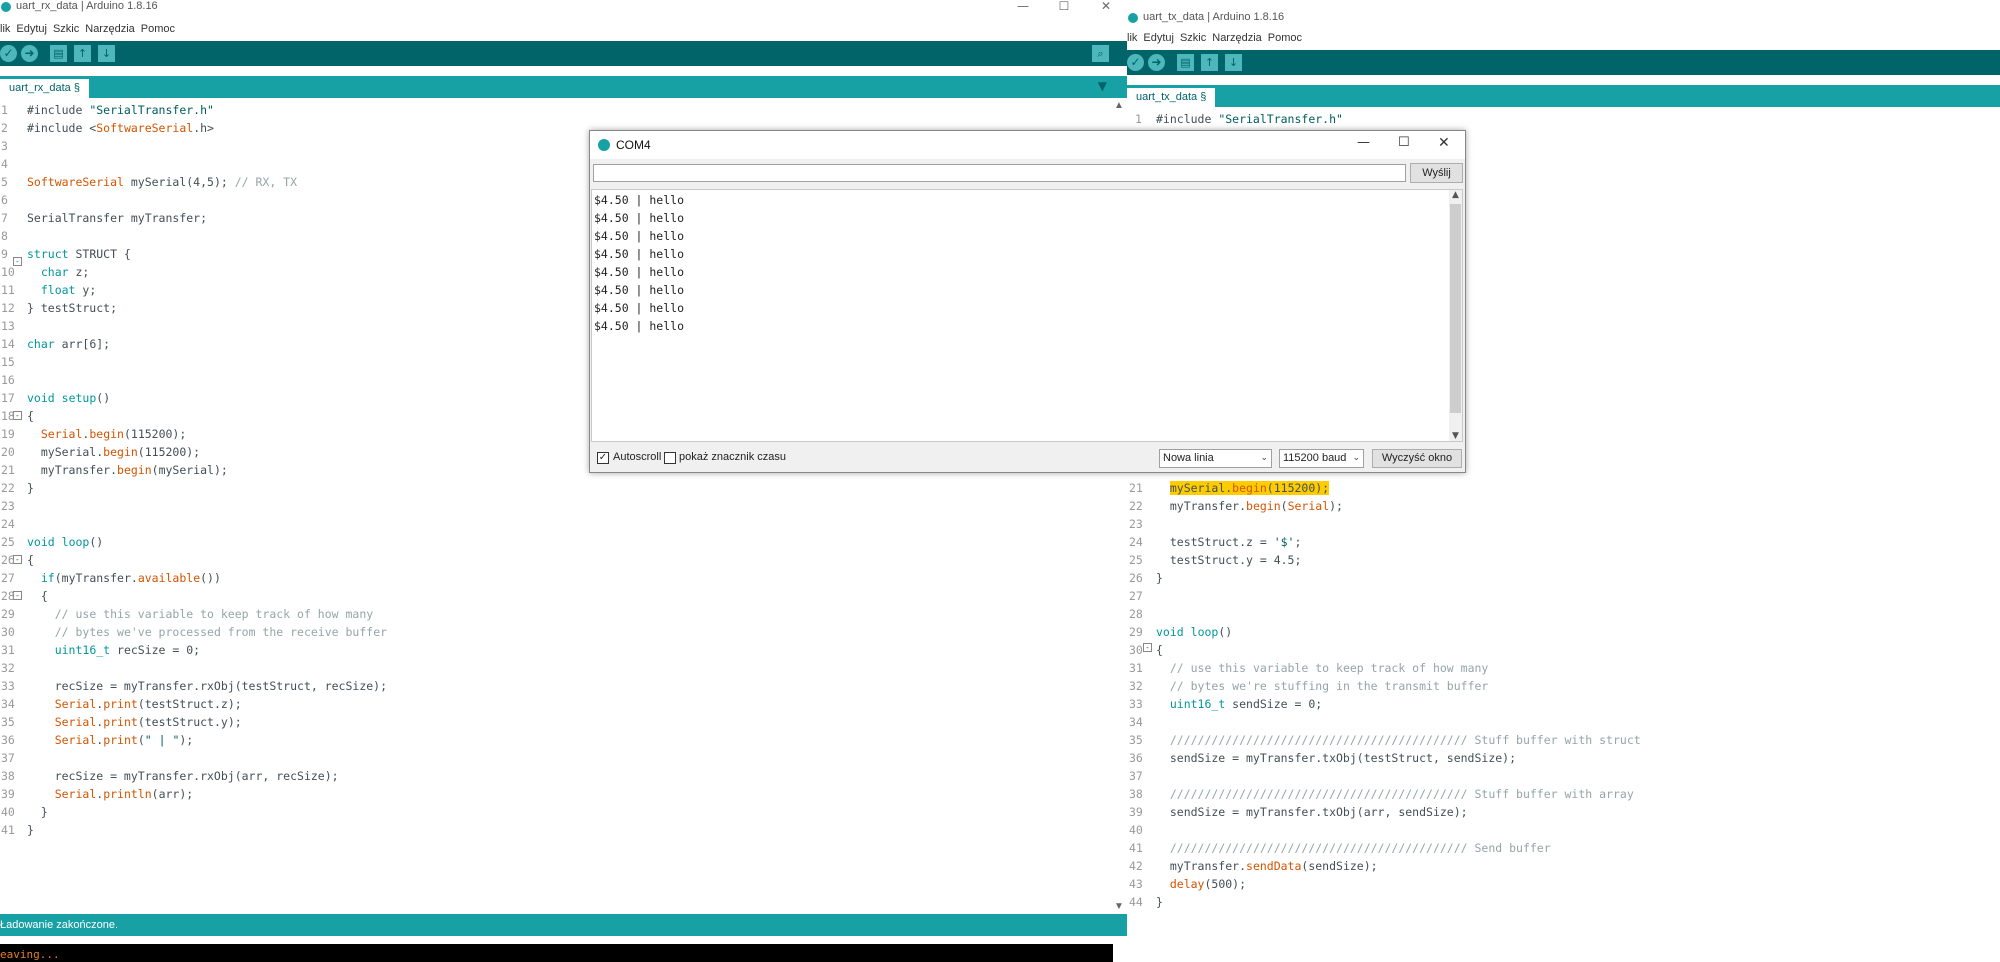 This screenshot has height=962, width=2000. I want to click on code-line: 22 myTransfer.begin(Serial);, so click(1563, 506).